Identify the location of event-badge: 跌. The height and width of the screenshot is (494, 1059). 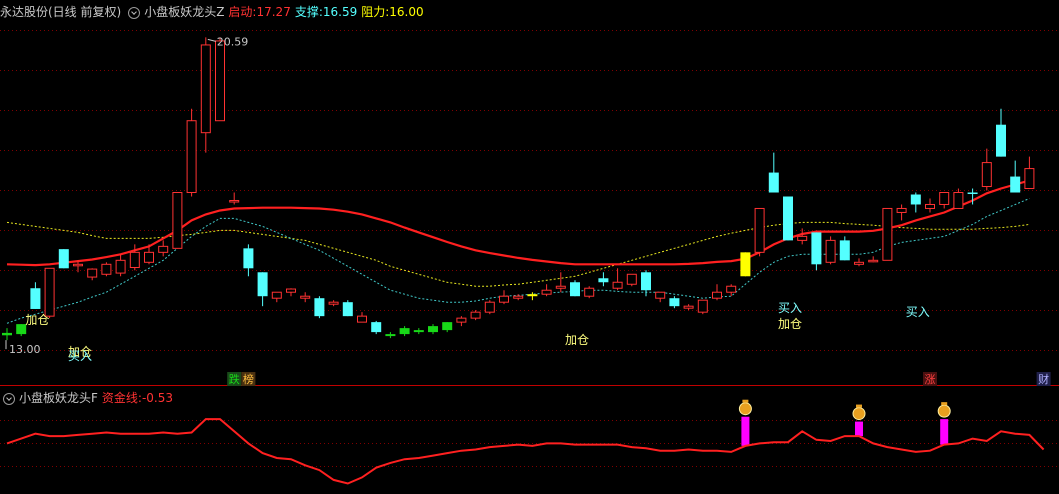
(234, 379).